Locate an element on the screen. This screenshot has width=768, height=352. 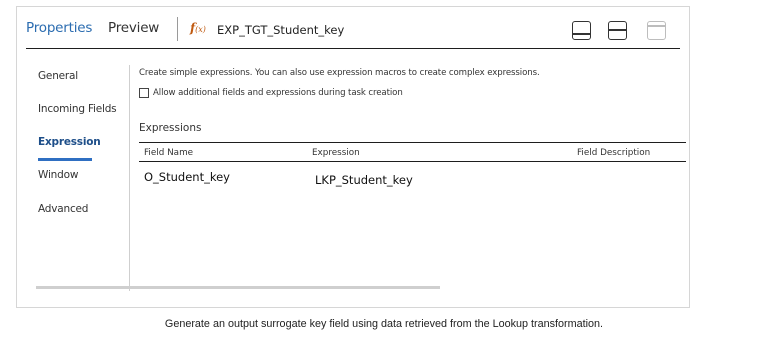
sidebar-divider is located at coordinates (129, 178).